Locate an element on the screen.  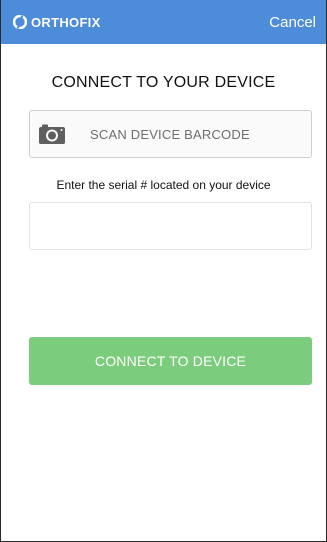
connect-to-device-button: CONNECT TO DEVICE is located at coordinates (170, 361).